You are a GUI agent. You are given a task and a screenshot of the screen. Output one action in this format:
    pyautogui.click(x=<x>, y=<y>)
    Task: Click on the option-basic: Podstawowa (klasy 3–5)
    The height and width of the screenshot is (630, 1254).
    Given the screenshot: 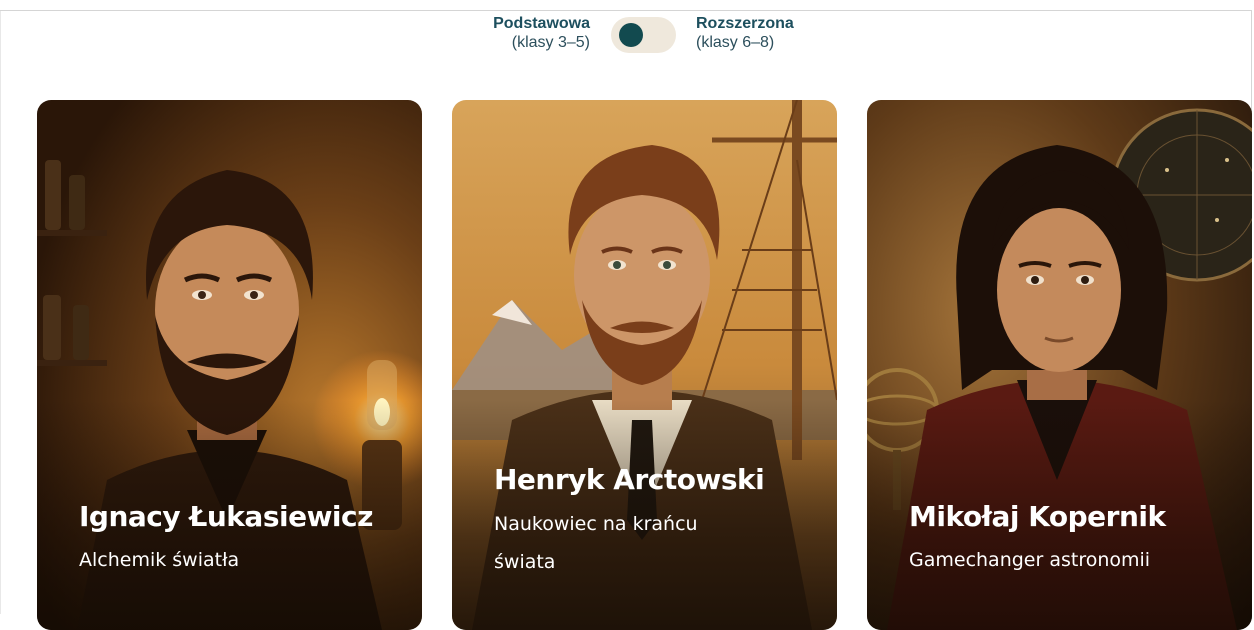 What is the action you would take?
    pyautogui.click(x=541, y=33)
    